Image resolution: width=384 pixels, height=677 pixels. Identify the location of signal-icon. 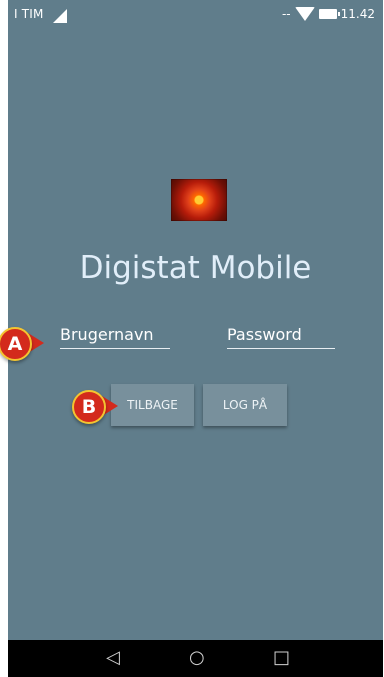
(60, 16).